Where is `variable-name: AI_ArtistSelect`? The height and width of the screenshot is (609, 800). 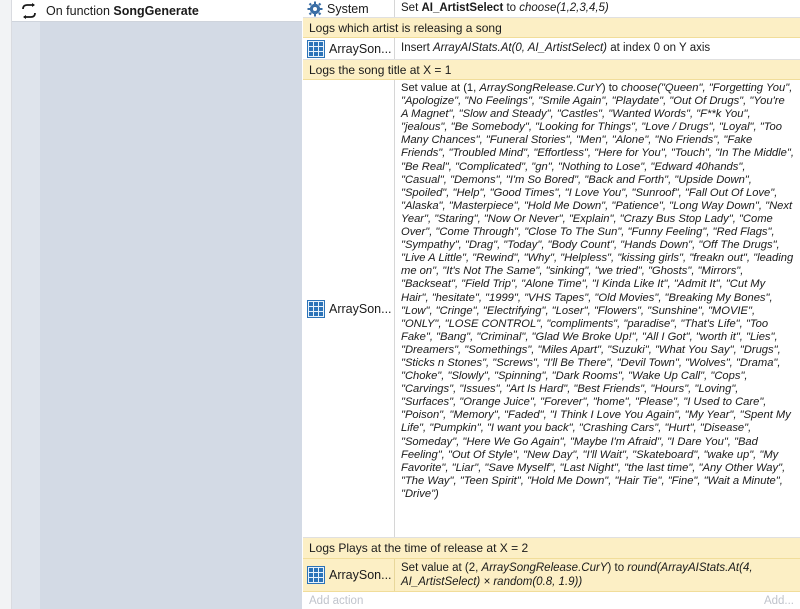 variable-name: AI_ArtistSelect is located at coordinates (462, 8).